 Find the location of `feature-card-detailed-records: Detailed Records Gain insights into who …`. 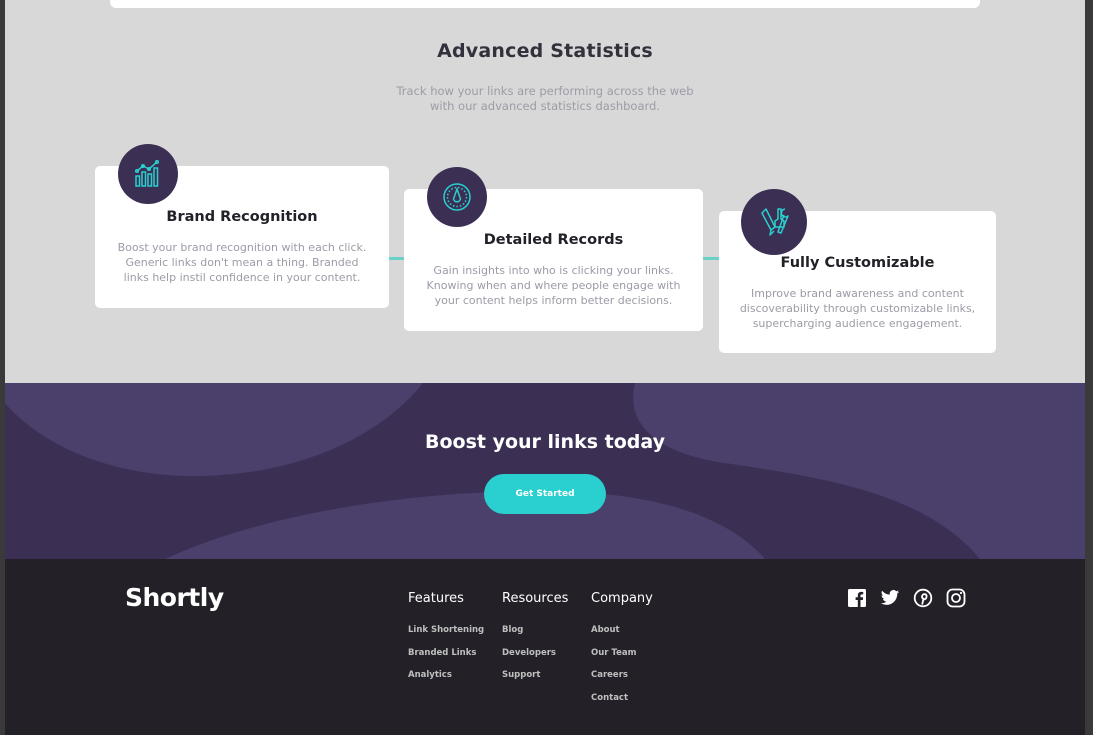

feature-card-detailed-records: Detailed Records Gain insights into who … is located at coordinates (553, 249).